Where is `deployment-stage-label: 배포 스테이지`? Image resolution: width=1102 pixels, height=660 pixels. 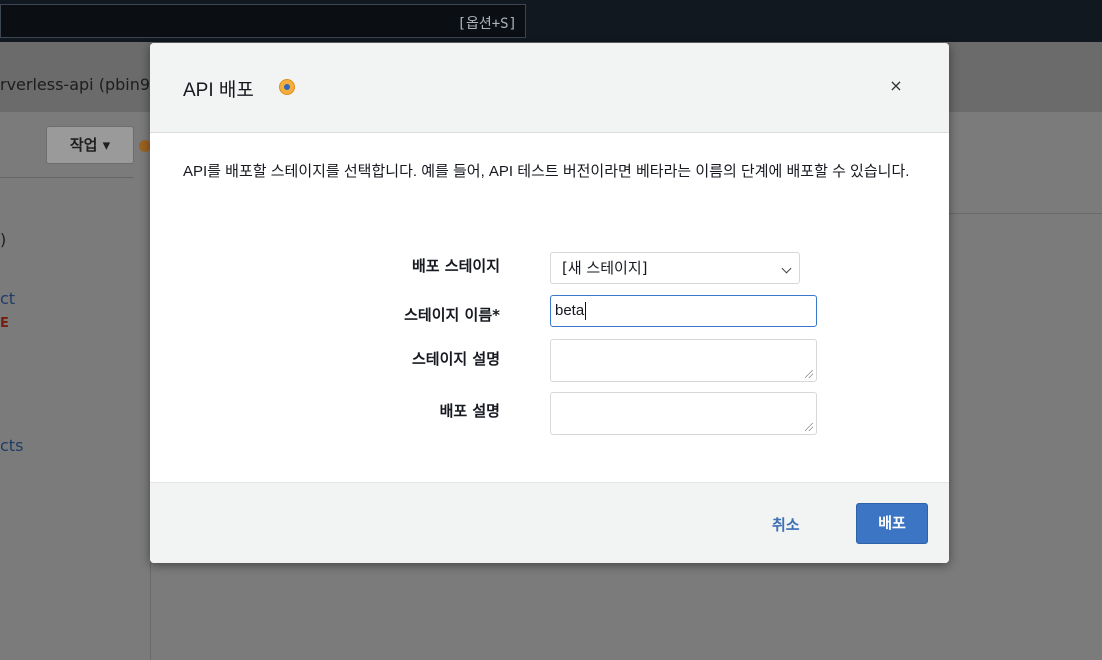
deployment-stage-label: 배포 스테이지 is located at coordinates (455, 266).